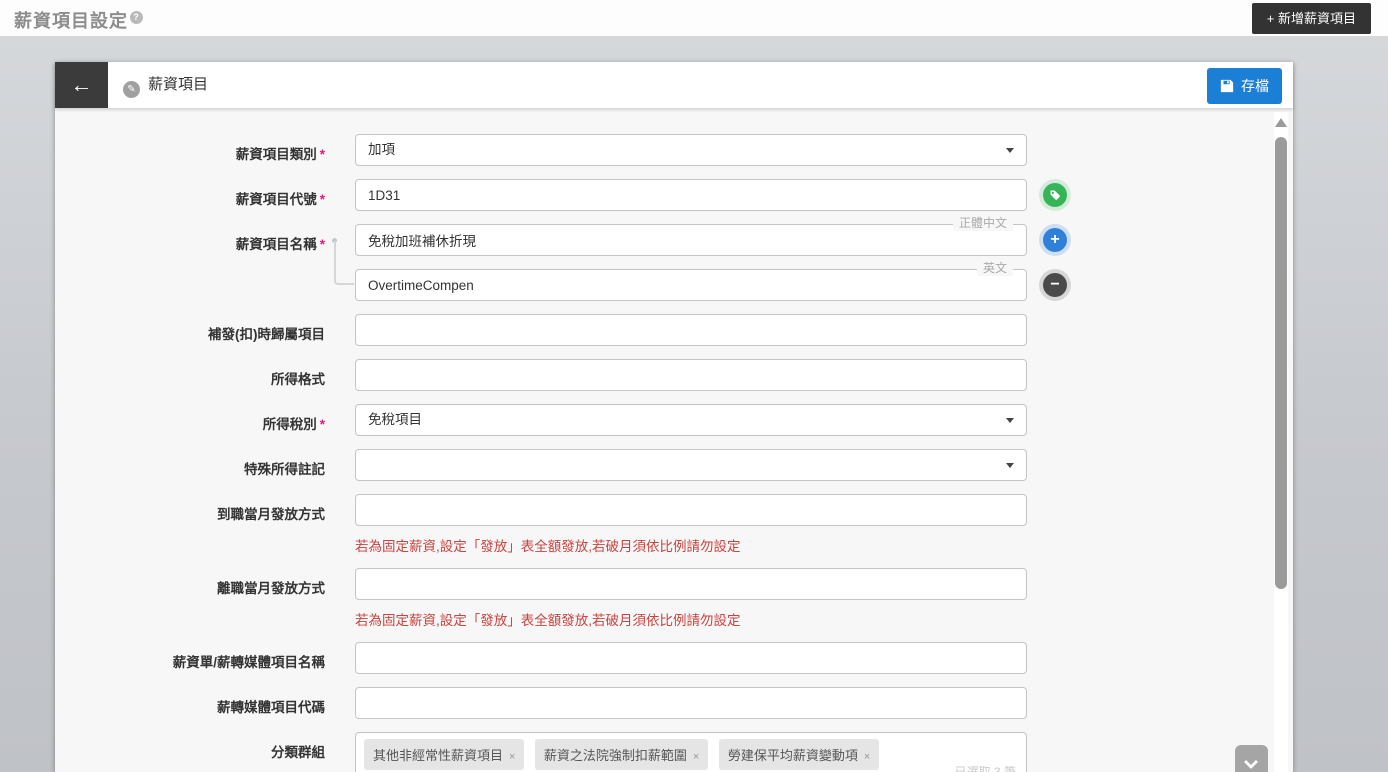  What do you see at coordinates (271, 707) in the screenshot?
I see `media-code-label: 薪轉媒體項目代碼` at bounding box center [271, 707].